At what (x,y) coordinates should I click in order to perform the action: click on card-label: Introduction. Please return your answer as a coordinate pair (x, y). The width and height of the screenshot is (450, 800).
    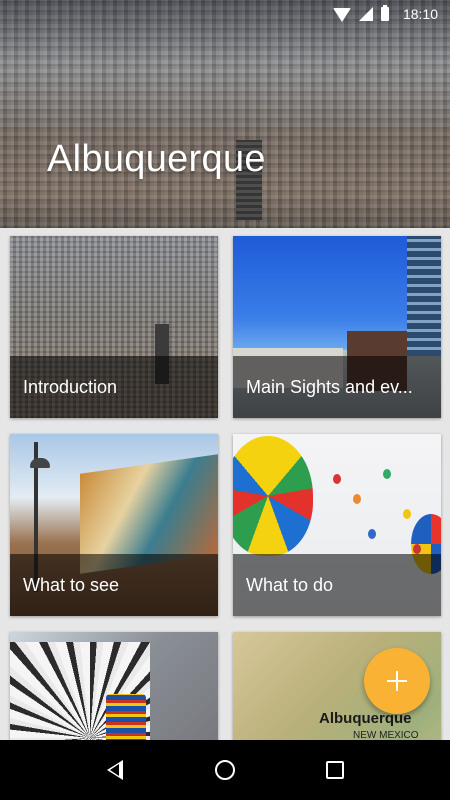
    Looking at the image, I should click on (70, 386).